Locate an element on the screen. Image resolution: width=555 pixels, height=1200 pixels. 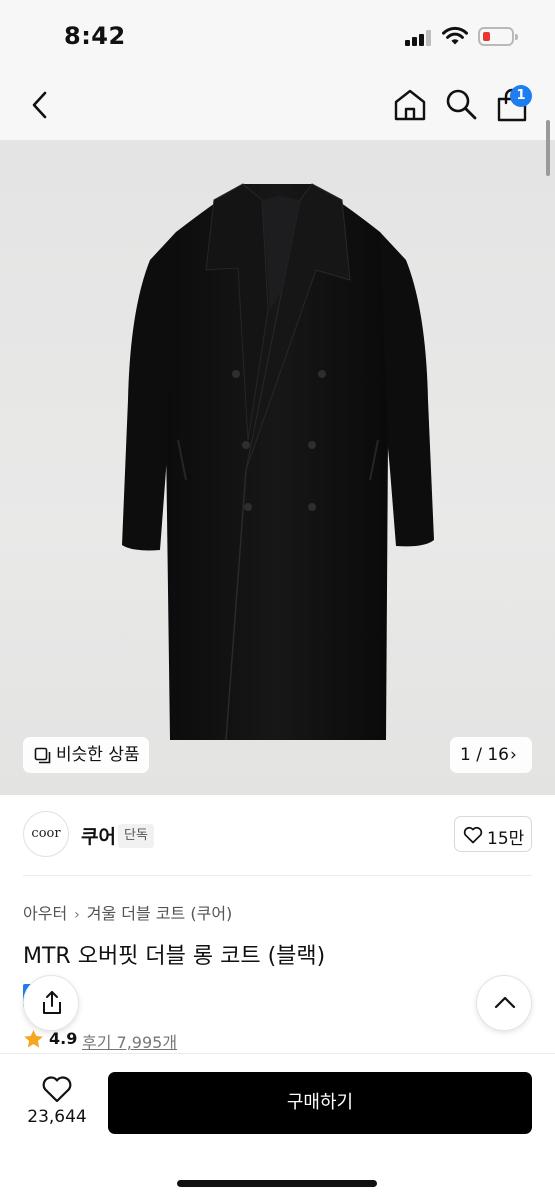
status-bar: 8:42 is located at coordinates (277, 36).